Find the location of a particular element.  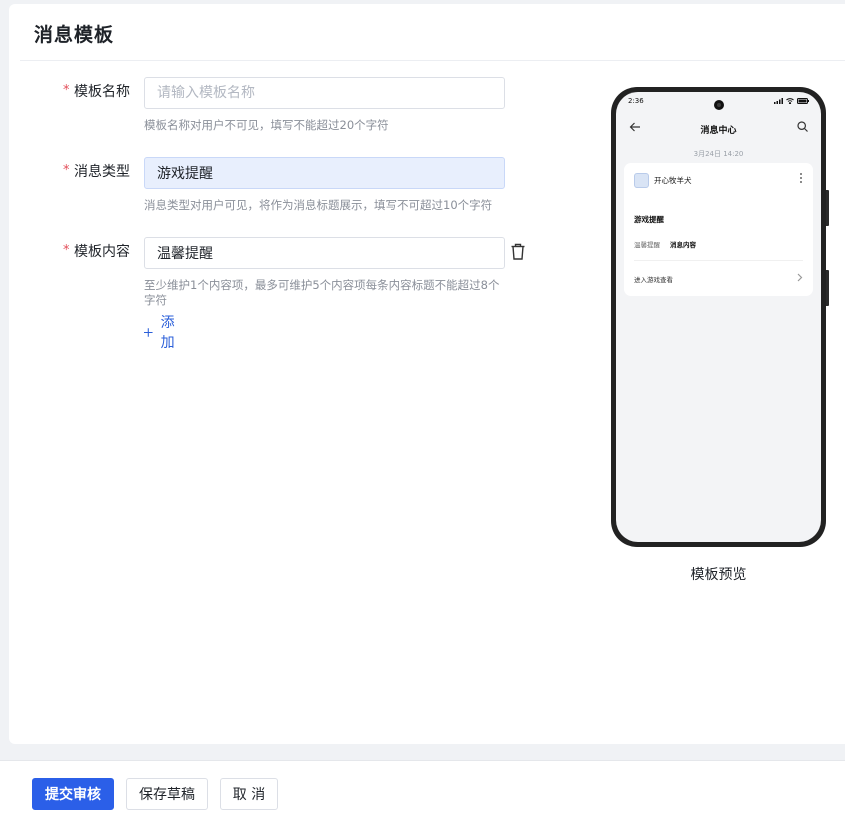

preview-nav-title: 消息中心 is located at coordinates (718, 131).